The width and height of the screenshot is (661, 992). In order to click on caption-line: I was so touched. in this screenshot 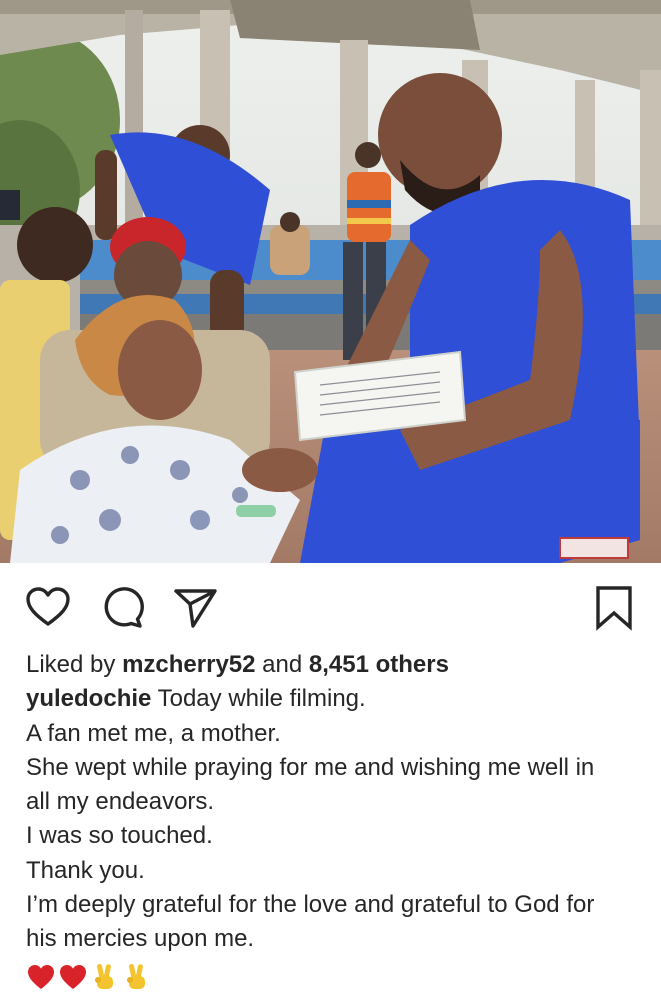, I will do `click(119, 836)`.